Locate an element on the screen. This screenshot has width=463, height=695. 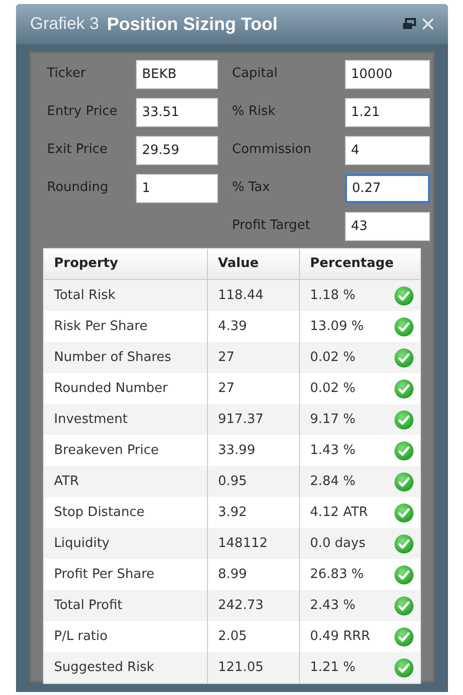
input-field: 43 is located at coordinates (387, 226).